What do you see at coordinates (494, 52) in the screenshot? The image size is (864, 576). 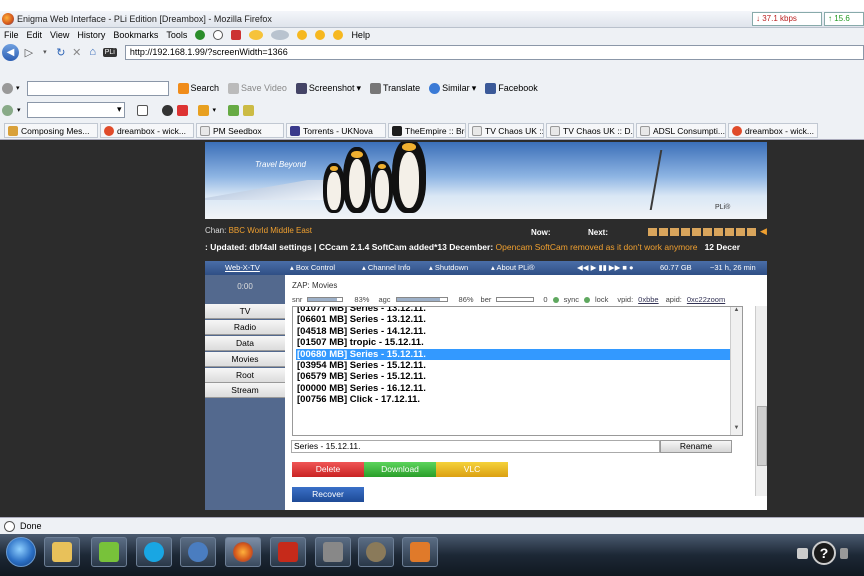 I see `url-input: http://192.168.1.99/?screenWidth=1366` at bounding box center [494, 52].